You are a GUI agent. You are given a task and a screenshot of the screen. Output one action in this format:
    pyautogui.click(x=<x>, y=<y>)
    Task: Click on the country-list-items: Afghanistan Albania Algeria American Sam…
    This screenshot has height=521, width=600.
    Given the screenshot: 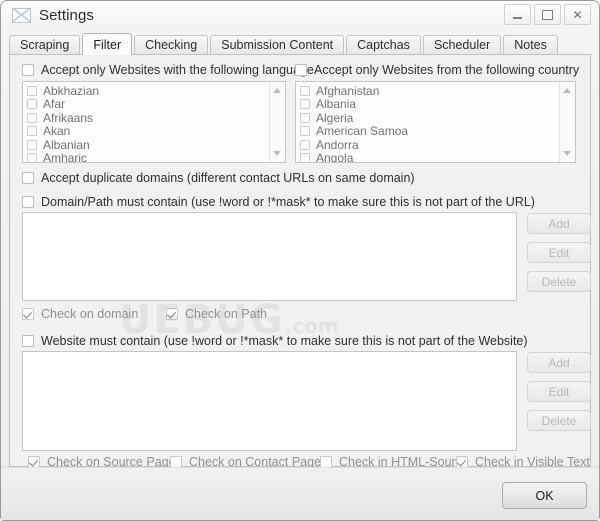 What is the action you would take?
    pyautogui.click(x=427, y=123)
    